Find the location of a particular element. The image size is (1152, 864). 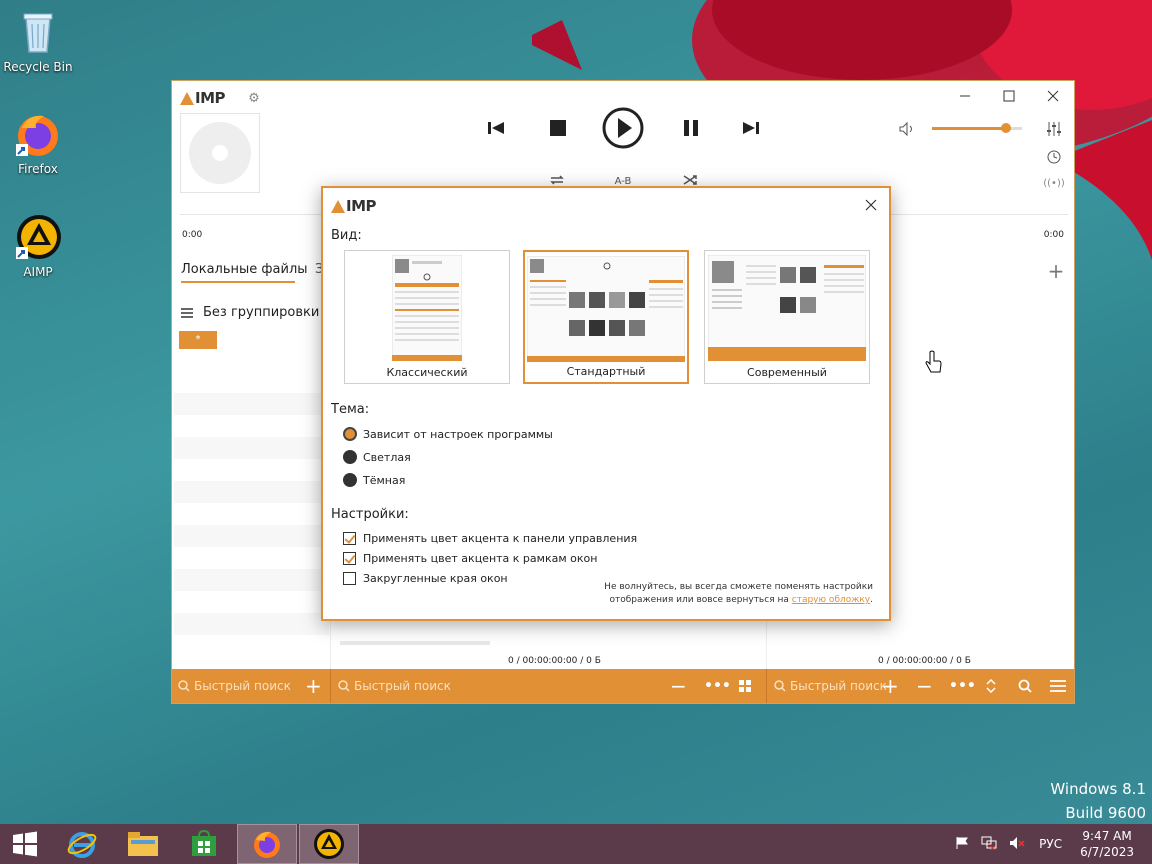

checkbox-icon is located at coordinates (349, 578).